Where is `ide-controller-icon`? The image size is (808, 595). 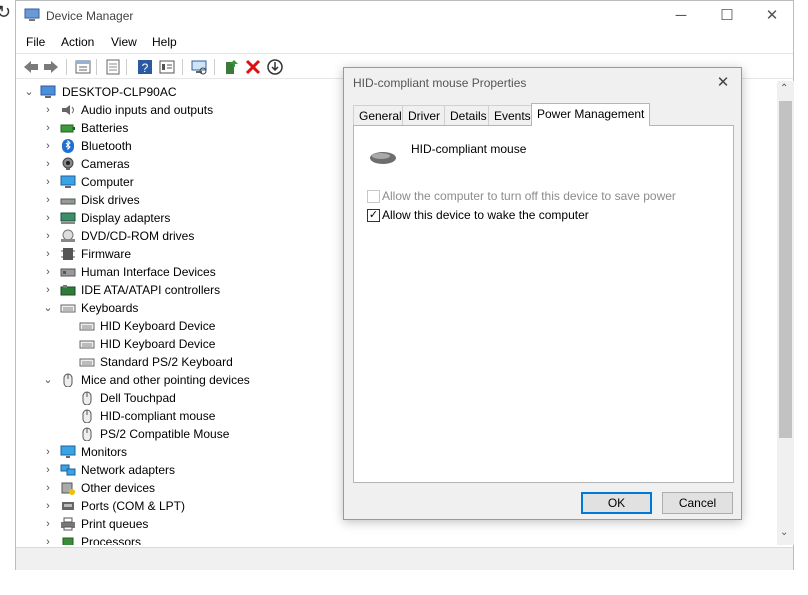
ide-controller-icon is located at coordinates (68, 290).